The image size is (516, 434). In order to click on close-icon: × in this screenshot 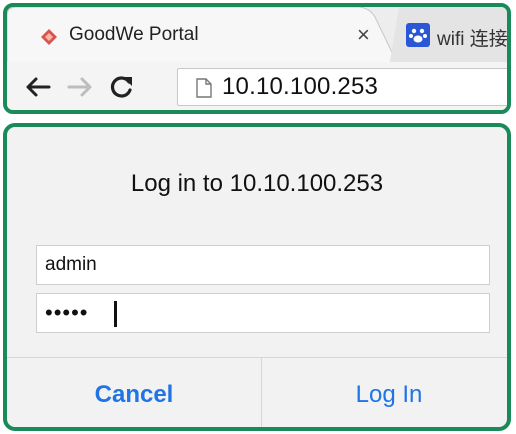, I will do `click(363, 35)`.